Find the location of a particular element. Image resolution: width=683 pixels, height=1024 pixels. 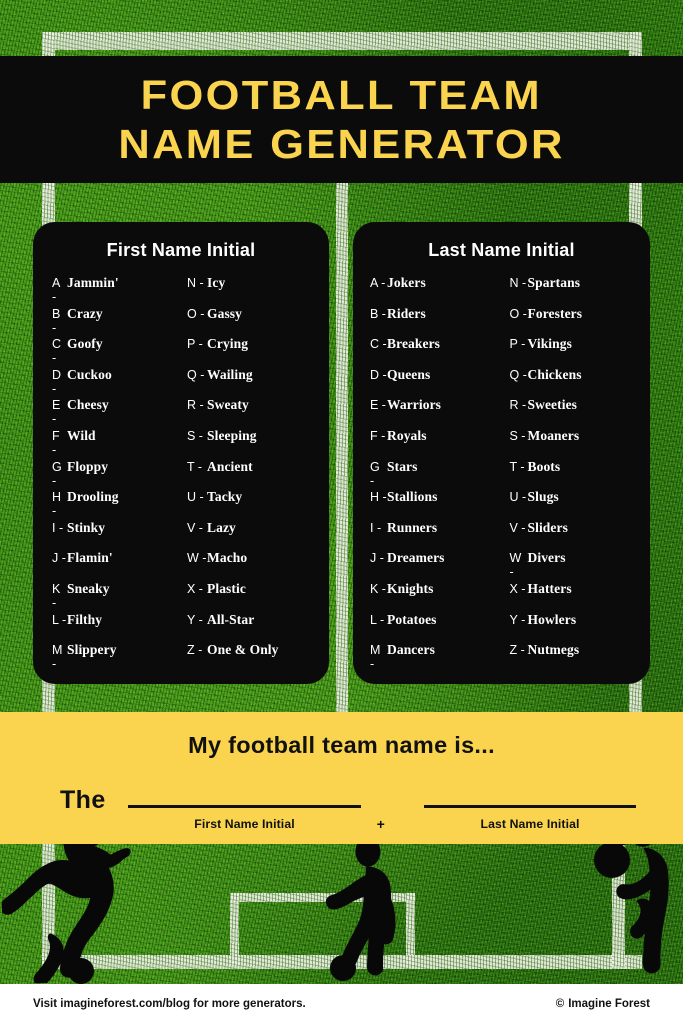

list-item: Z - One & Only is located at coordinates (251, 657).